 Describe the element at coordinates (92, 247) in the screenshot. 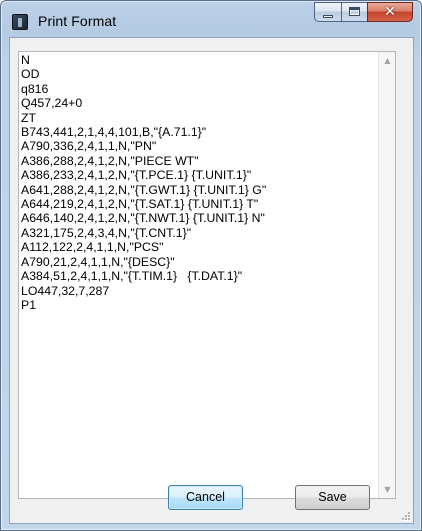

I see `text-line: A112,122,2,4,1,1,N,"PCS"` at that location.